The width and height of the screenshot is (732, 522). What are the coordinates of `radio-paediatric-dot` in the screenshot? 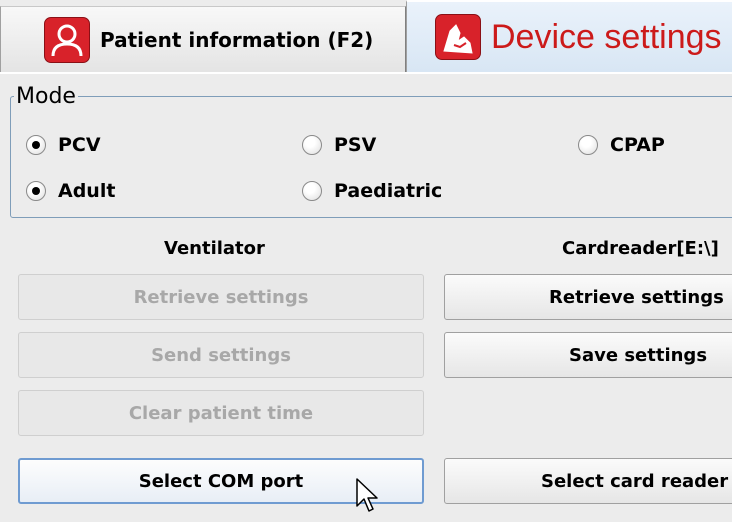 It's located at (312, 191).